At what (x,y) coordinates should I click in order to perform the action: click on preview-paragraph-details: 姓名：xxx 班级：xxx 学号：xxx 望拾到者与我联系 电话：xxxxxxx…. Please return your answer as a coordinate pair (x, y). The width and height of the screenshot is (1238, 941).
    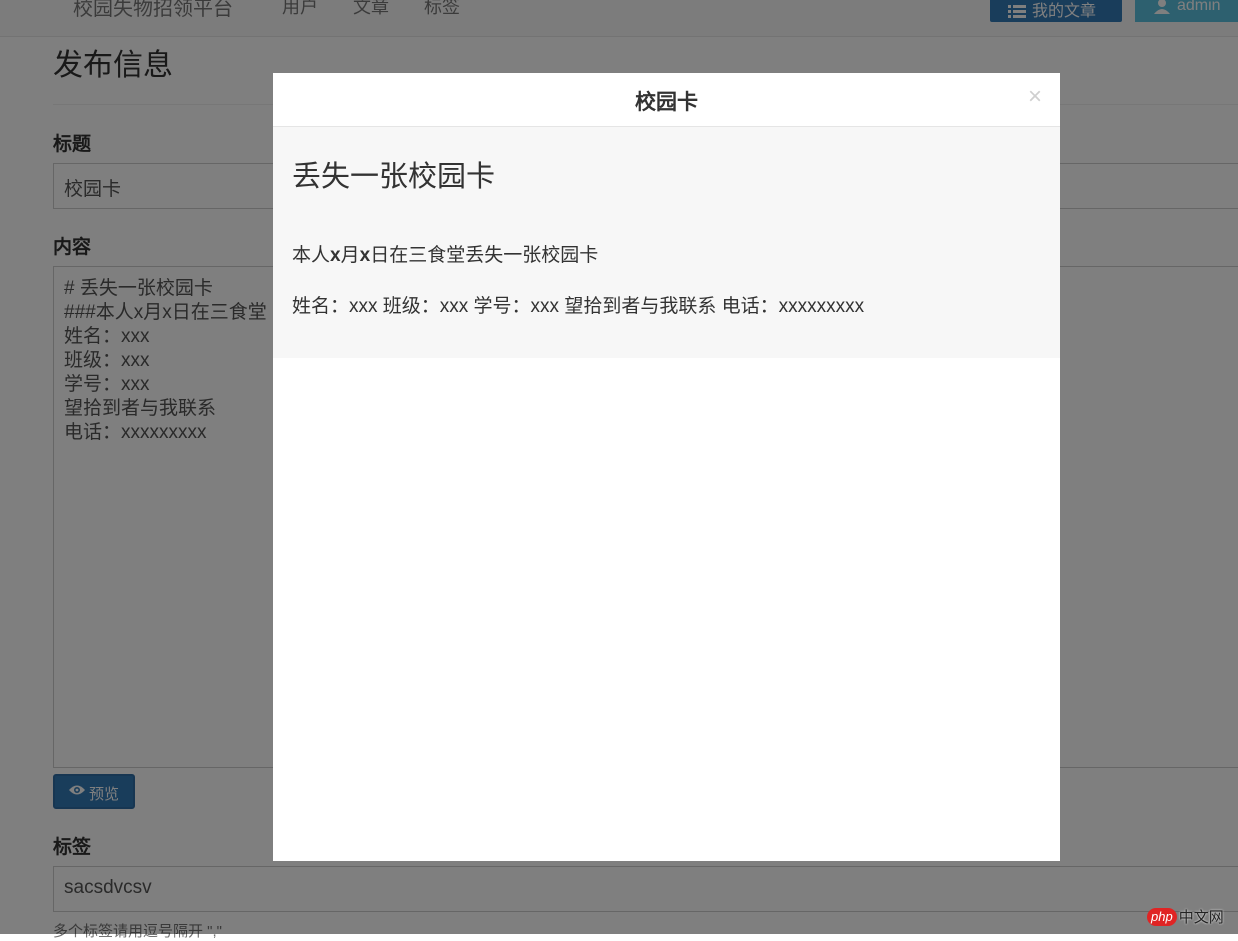
    Looking at the image, I should click on (578, 304).